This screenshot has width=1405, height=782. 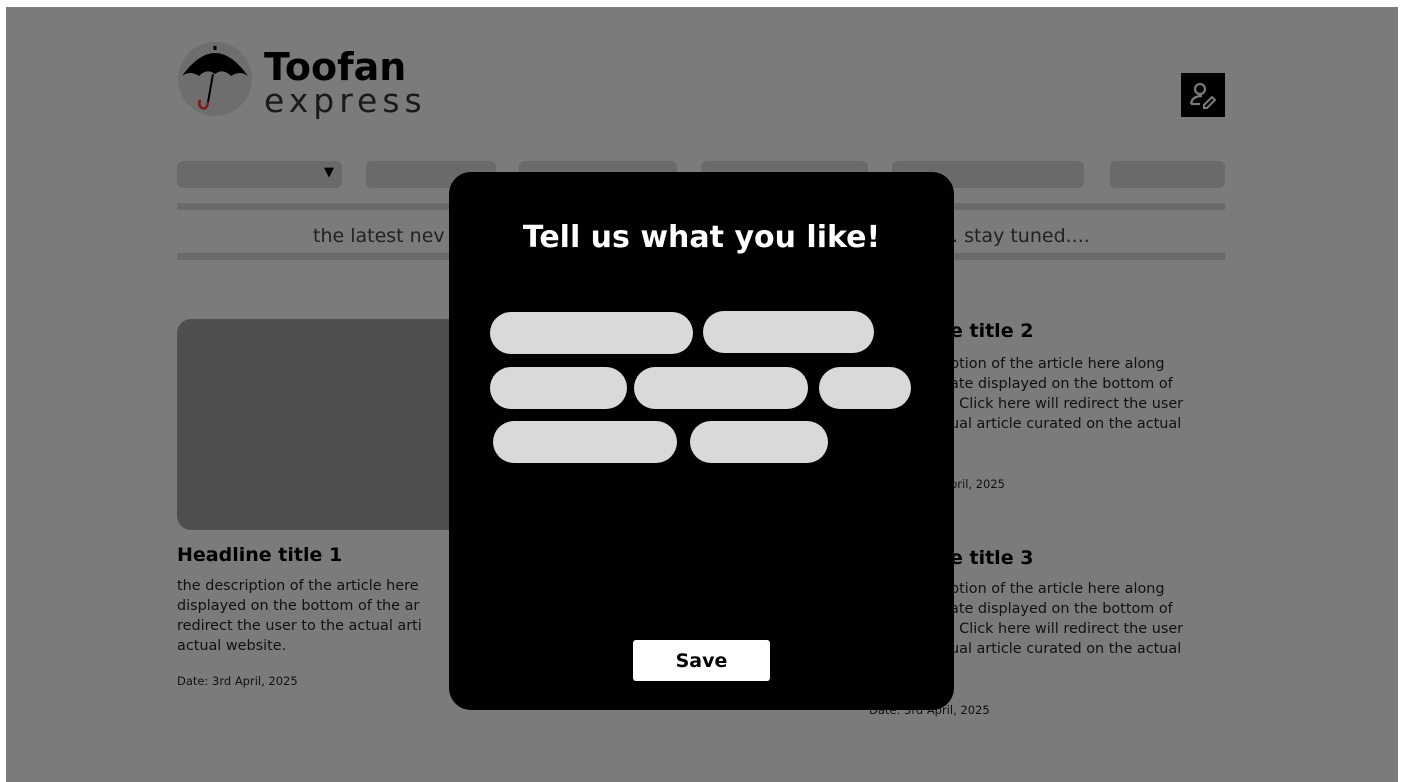 I want to click on profile-edit-button, so click(x=1203, y=95).